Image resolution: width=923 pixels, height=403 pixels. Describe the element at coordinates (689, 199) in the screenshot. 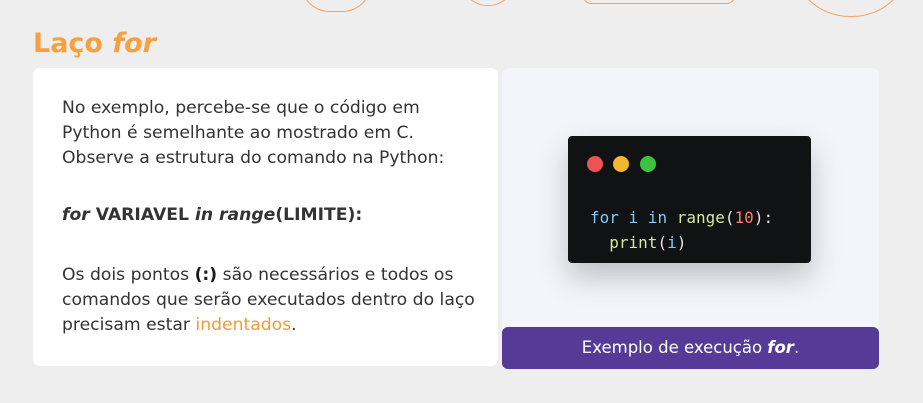

I see `code-window: for i in range(10): print(i)` at that location.